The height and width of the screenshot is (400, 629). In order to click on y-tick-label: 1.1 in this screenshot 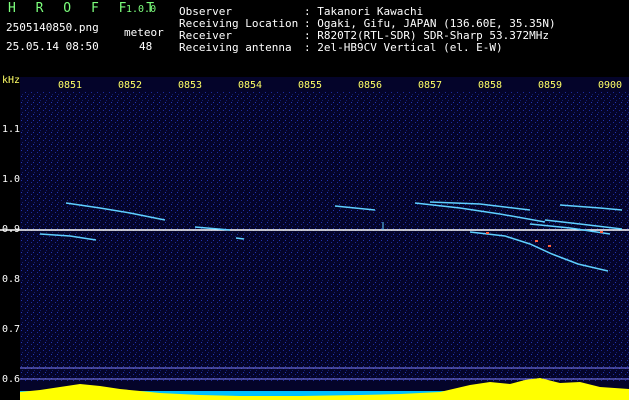, I will do `click(11, 129)`.